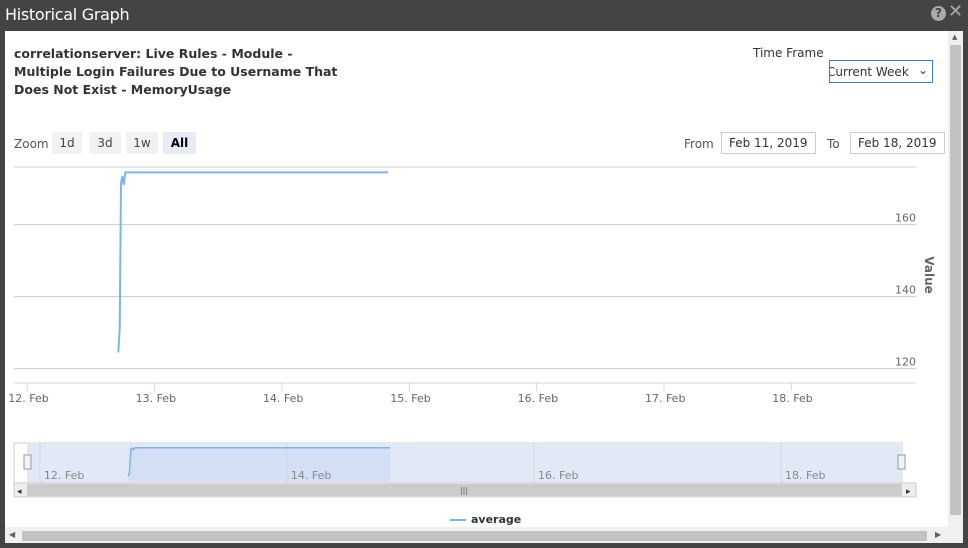 The width and height of the screenshot is (968, 548). What do you see at coordinates (805, 475) in the screenshot?
I see `navigator-tick-label: 18. Feb` at bounding box center [805, 475].